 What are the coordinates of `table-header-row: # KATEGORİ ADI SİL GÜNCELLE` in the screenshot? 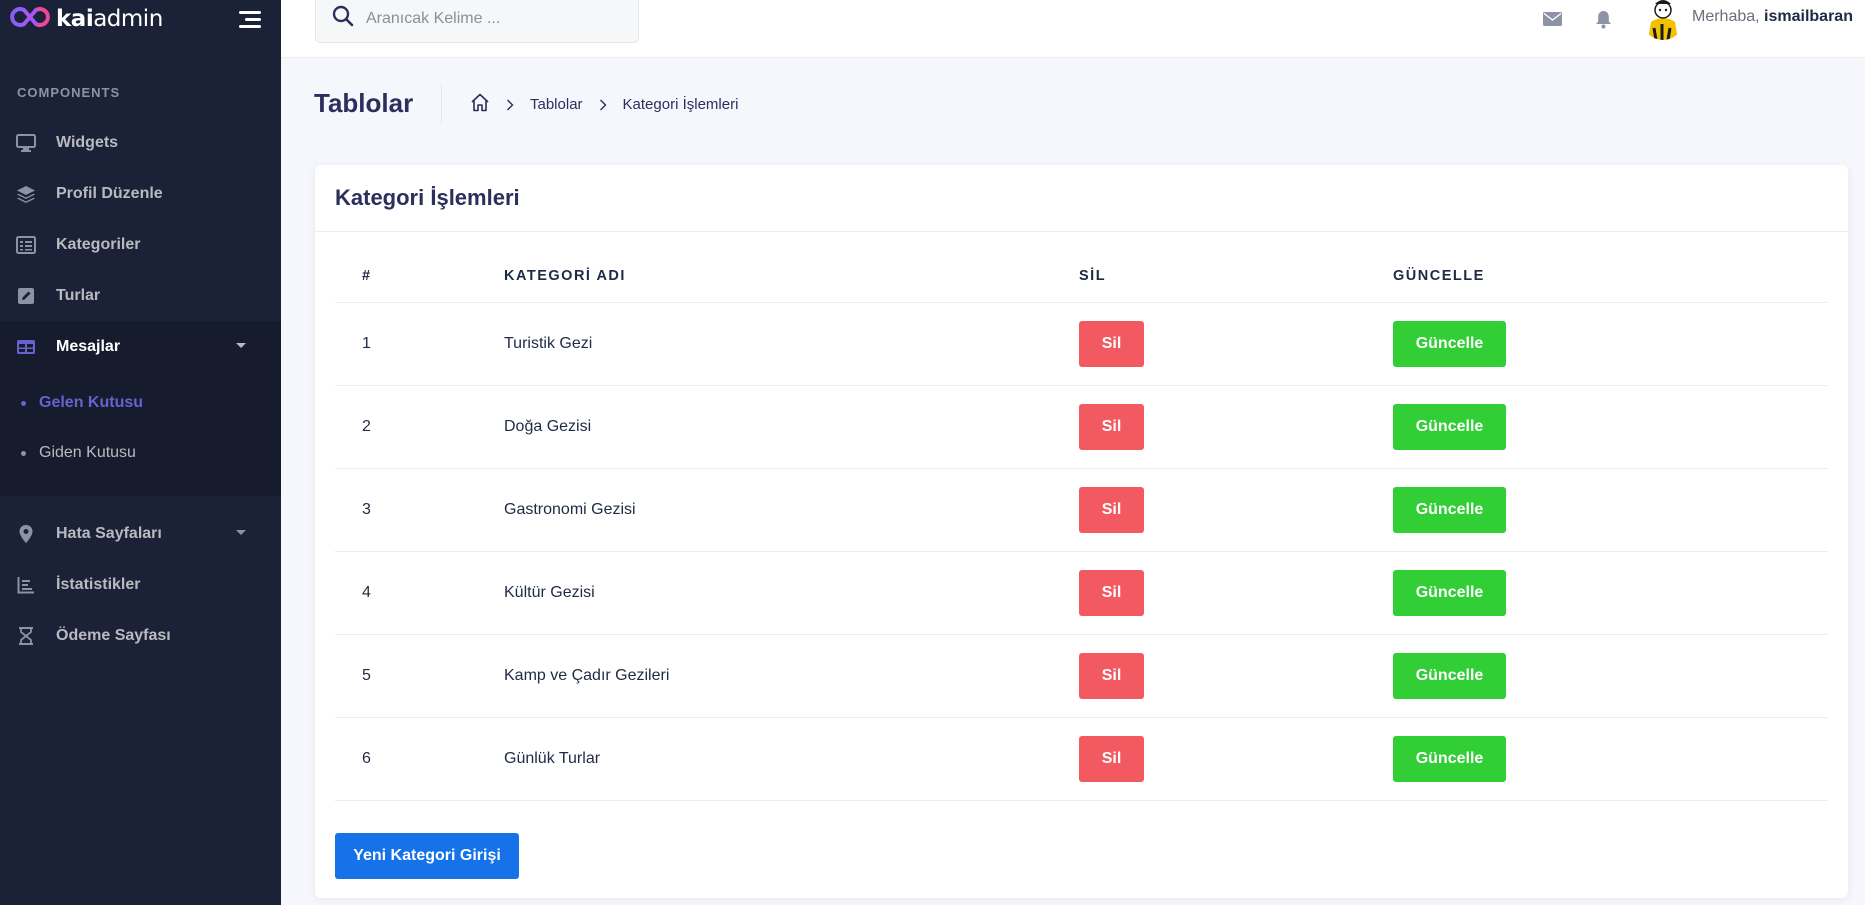 It's located at (1081, 285).